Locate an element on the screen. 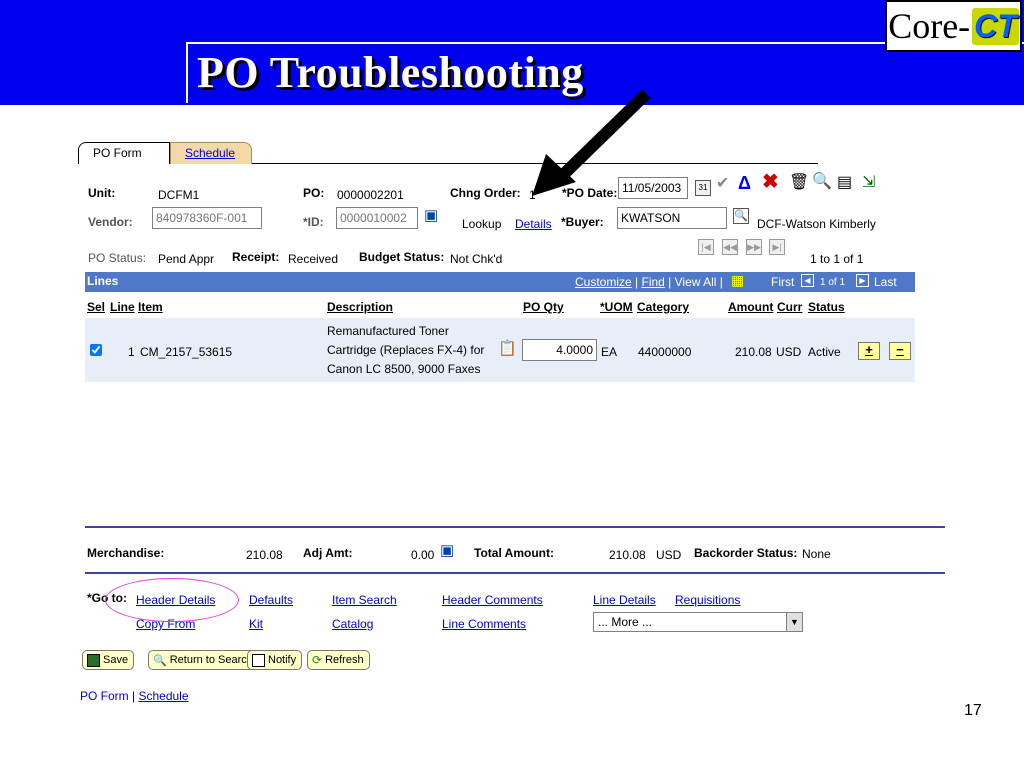 The width and height of the screenshot is (1024, 768). line-select-checkbox is located at coordinates (96, 350).